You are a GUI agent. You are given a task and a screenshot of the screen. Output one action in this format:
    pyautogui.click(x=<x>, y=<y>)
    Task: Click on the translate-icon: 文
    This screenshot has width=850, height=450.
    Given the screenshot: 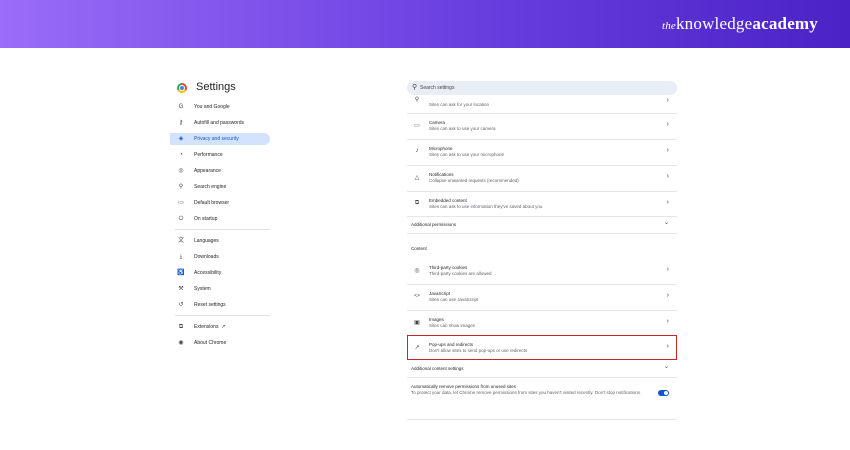 What is the action you would take?
    pyautogui.click(x=180, y=241)
    